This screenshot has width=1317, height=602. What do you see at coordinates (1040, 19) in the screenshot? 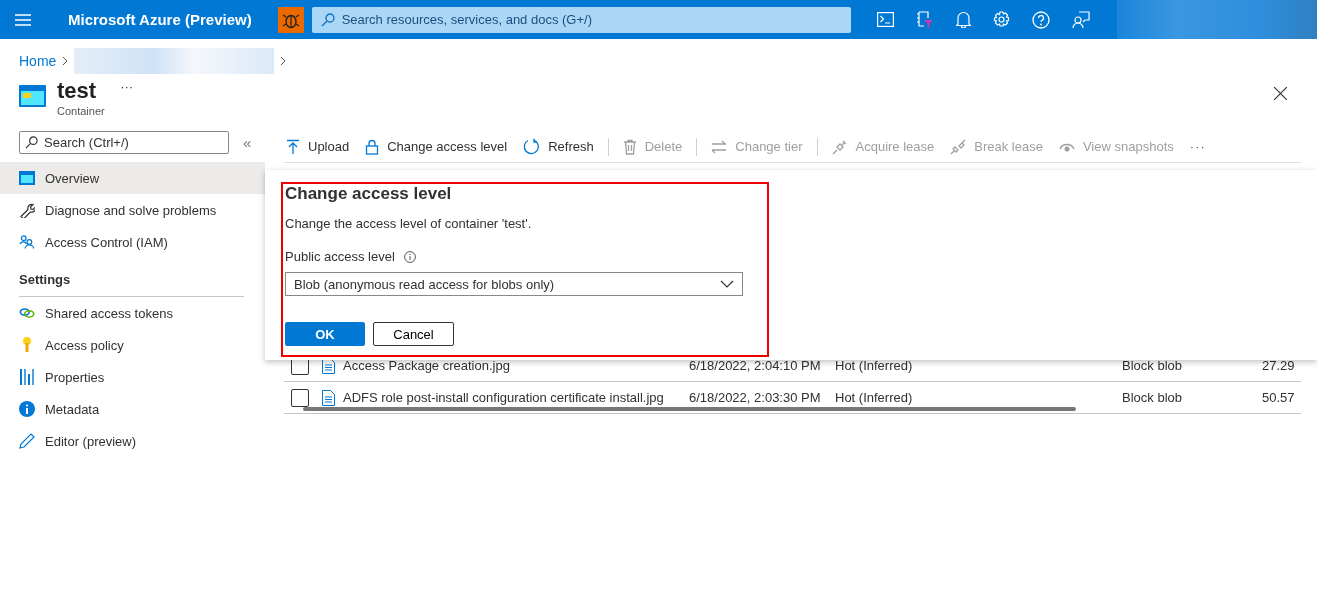
I see `help-icon` at bounding box center [1040, 19].